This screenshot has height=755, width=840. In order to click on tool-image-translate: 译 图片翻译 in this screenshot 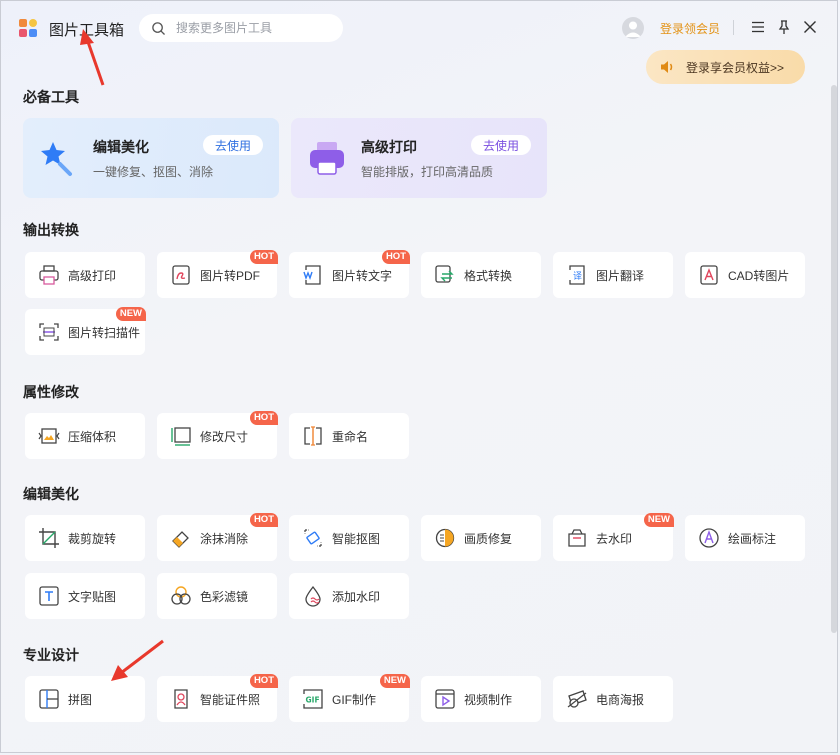, I will do `click(613, 275)`.